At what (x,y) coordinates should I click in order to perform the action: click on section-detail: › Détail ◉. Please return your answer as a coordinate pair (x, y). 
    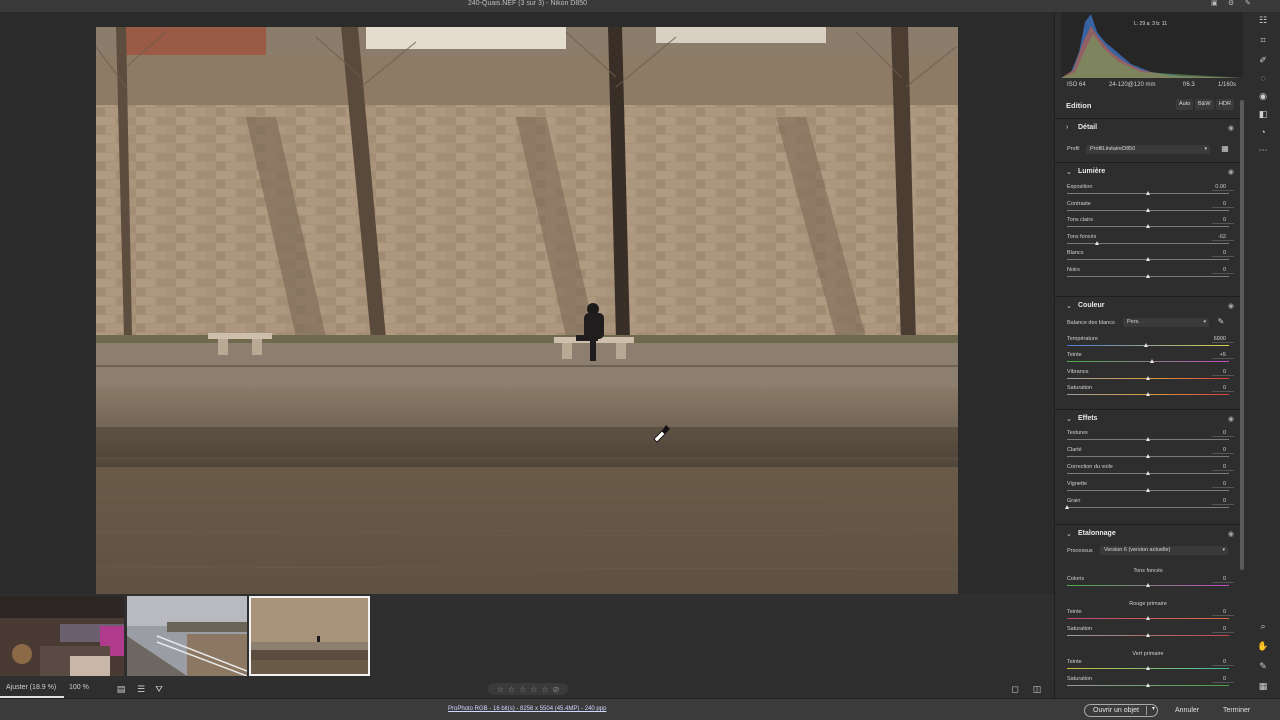
    Looking at the image, I should click on (1148, 127).